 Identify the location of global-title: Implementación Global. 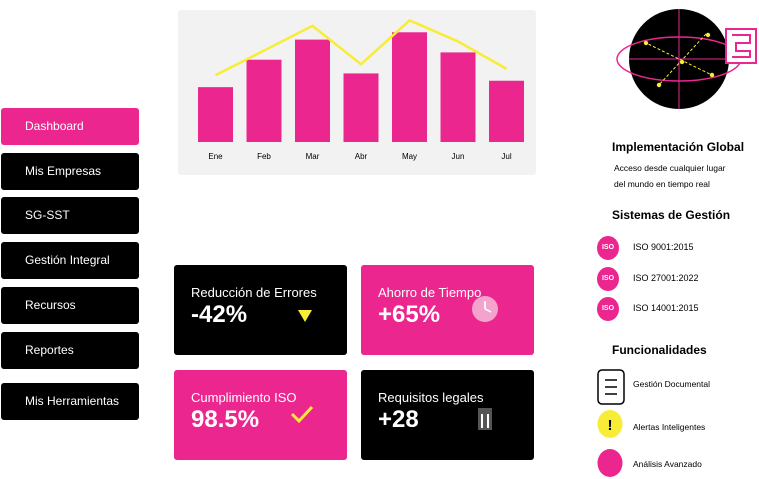
(678, 147).